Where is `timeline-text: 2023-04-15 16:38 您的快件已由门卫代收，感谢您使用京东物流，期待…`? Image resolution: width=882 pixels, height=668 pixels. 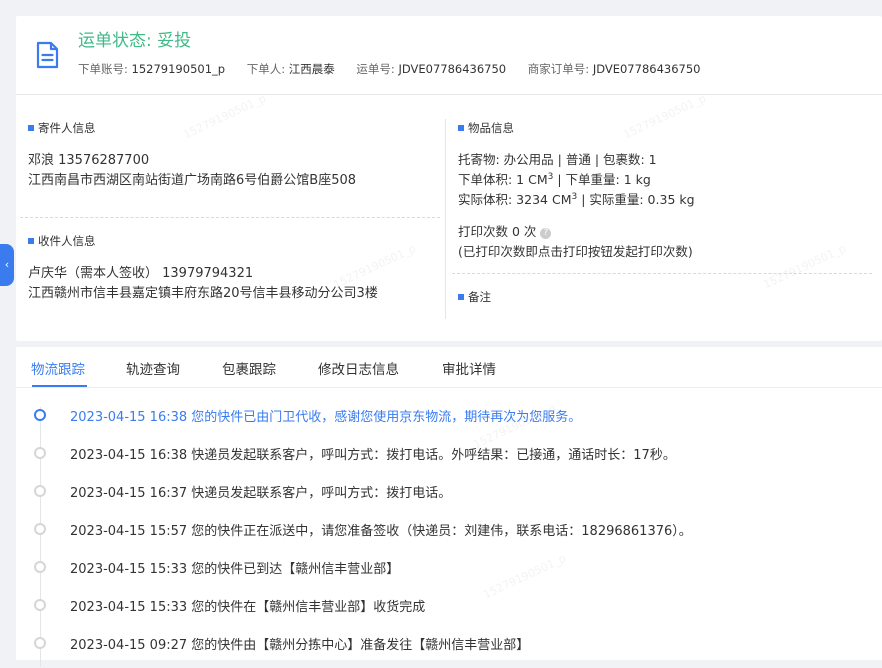
timeline-text: 2023-04-15 16:38 您的快件已由门卫代收，感谢您使用京东物流，期待… is located at coordinates (326, 417).